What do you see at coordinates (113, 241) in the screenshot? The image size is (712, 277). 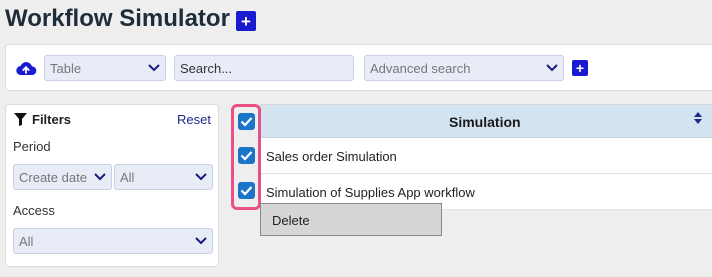 I see `access-select: All` at bounding box center [113, 241].